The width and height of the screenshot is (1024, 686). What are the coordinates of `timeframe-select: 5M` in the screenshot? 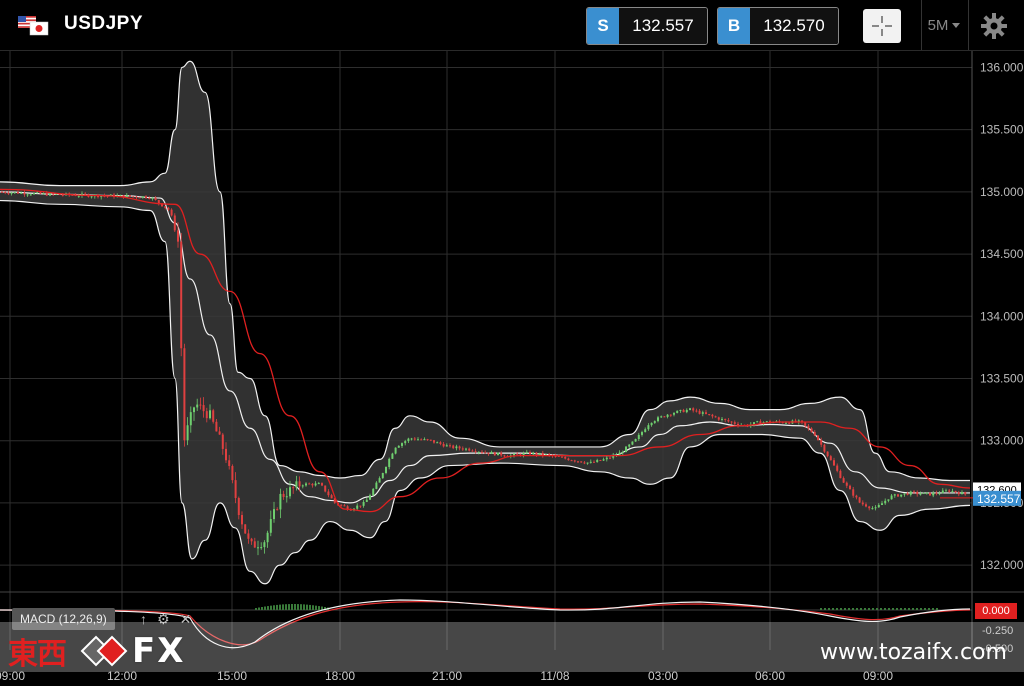 It's located at (945, 25).